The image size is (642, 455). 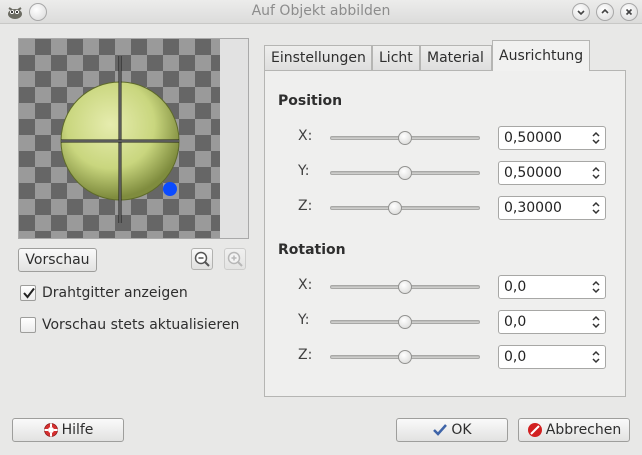 I want to click on wireframe-checkbox, so click(x=28, y=293).